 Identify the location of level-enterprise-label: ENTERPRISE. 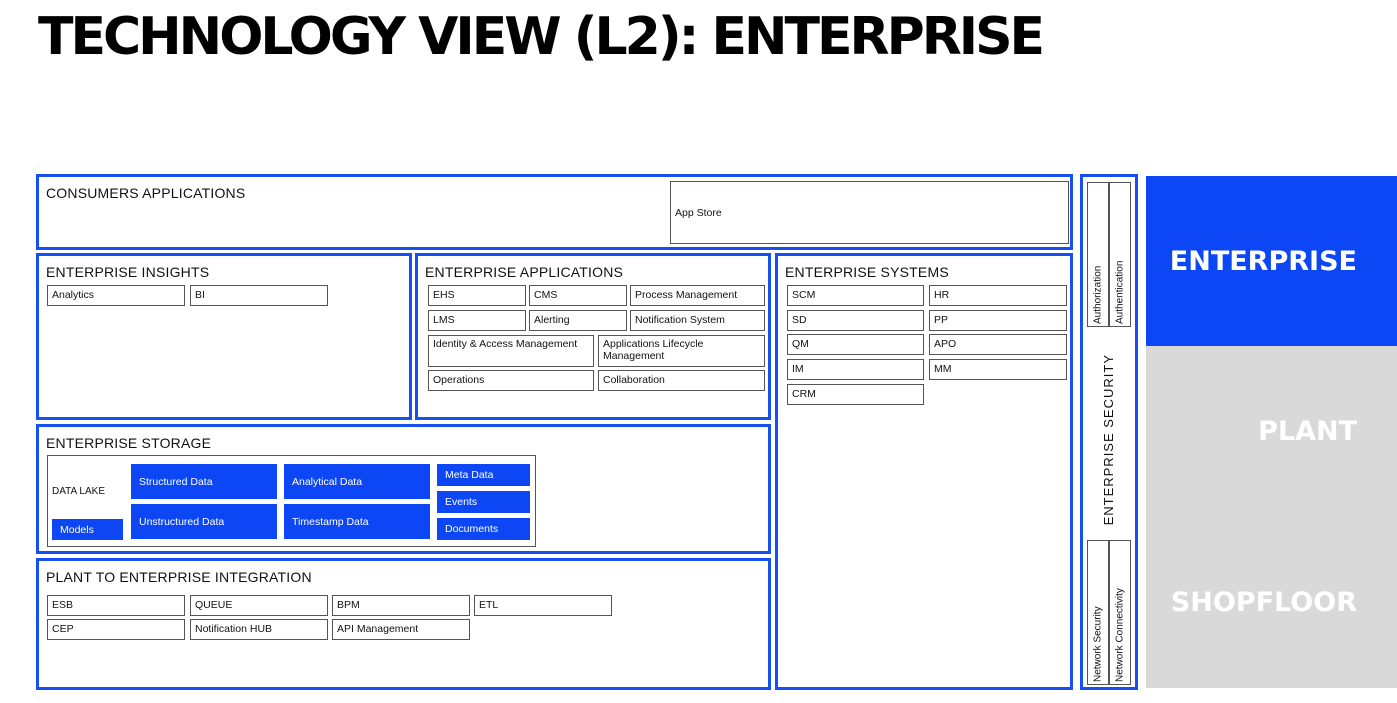
(1263, 261).